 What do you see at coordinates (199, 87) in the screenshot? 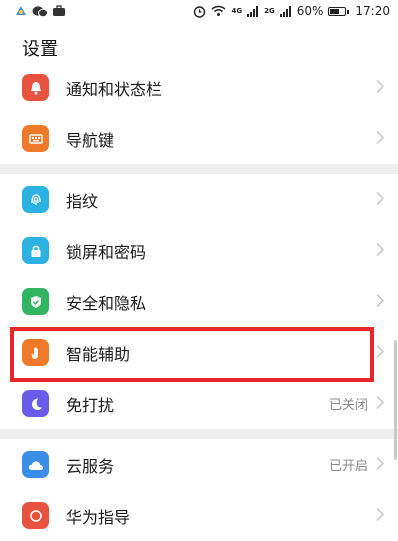
I see `settings-item-notifications: 通知和状态栏` at bounding box center [199, 87].